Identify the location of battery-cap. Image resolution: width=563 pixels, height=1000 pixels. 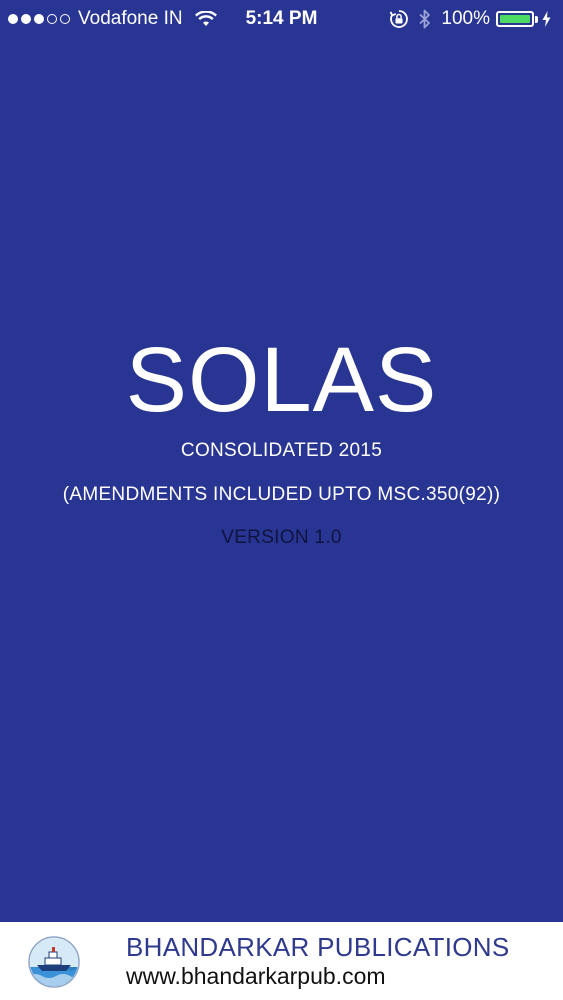
(536, 19).